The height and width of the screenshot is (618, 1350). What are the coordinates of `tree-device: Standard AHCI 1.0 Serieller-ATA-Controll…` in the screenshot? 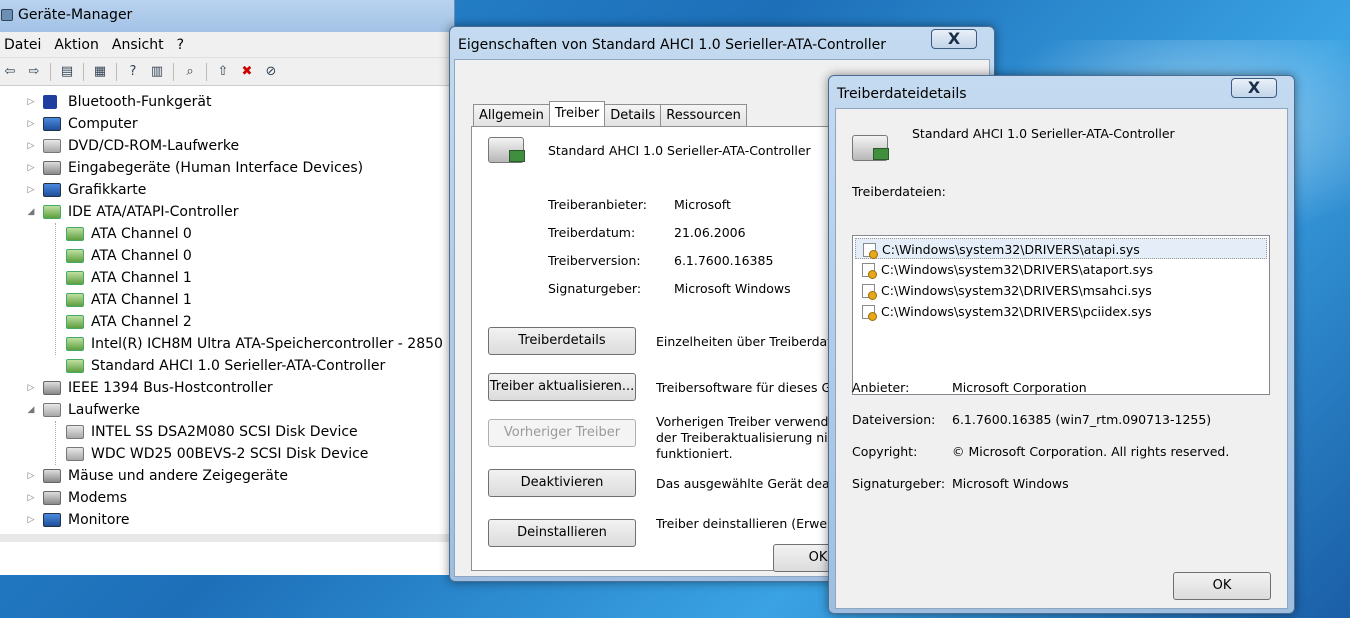 It's located at (225, 366).